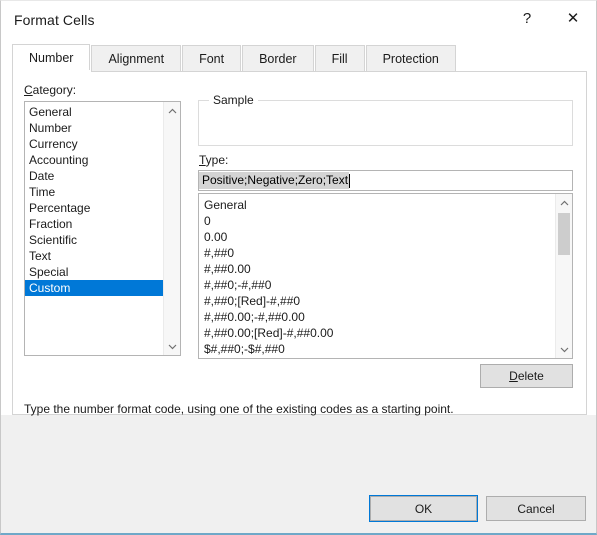  Describe the element at coordinates (94, 288) in the screenshot. I see `category-item: Custom` at that location.